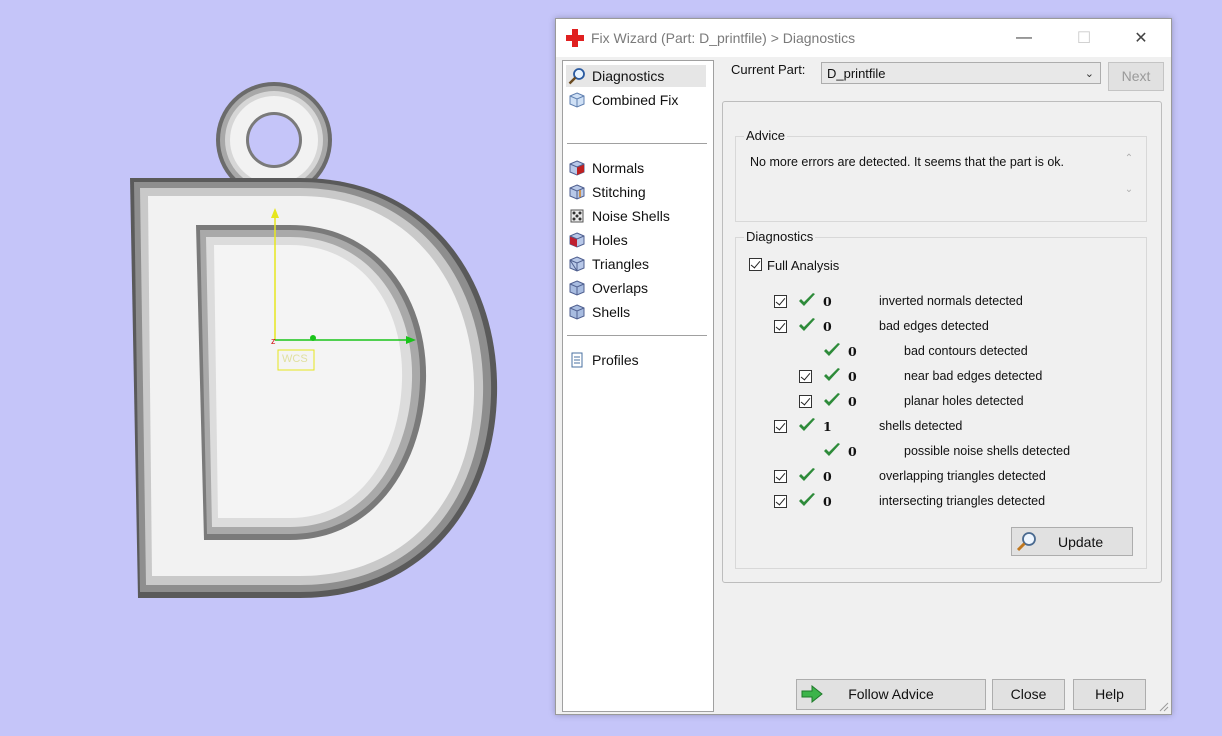 This screenshot has height=736, width=1222. Describe the element at coordinates (577, 360) in the screenshot. I see `profiles-document-icon` at that location.